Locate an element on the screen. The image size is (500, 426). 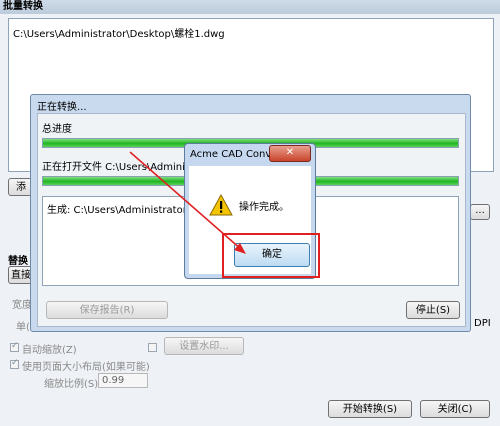
replace-label: 替换​ is located at coordinates (18, 261).